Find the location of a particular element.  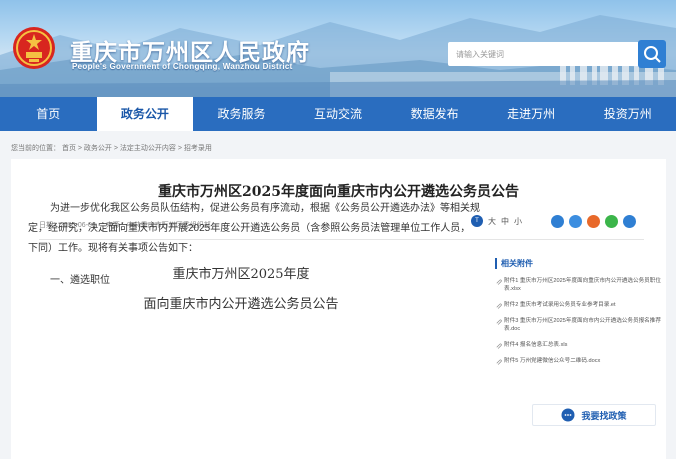

find-policy-button: 我要找政策 is located at coordinates (594, 415).